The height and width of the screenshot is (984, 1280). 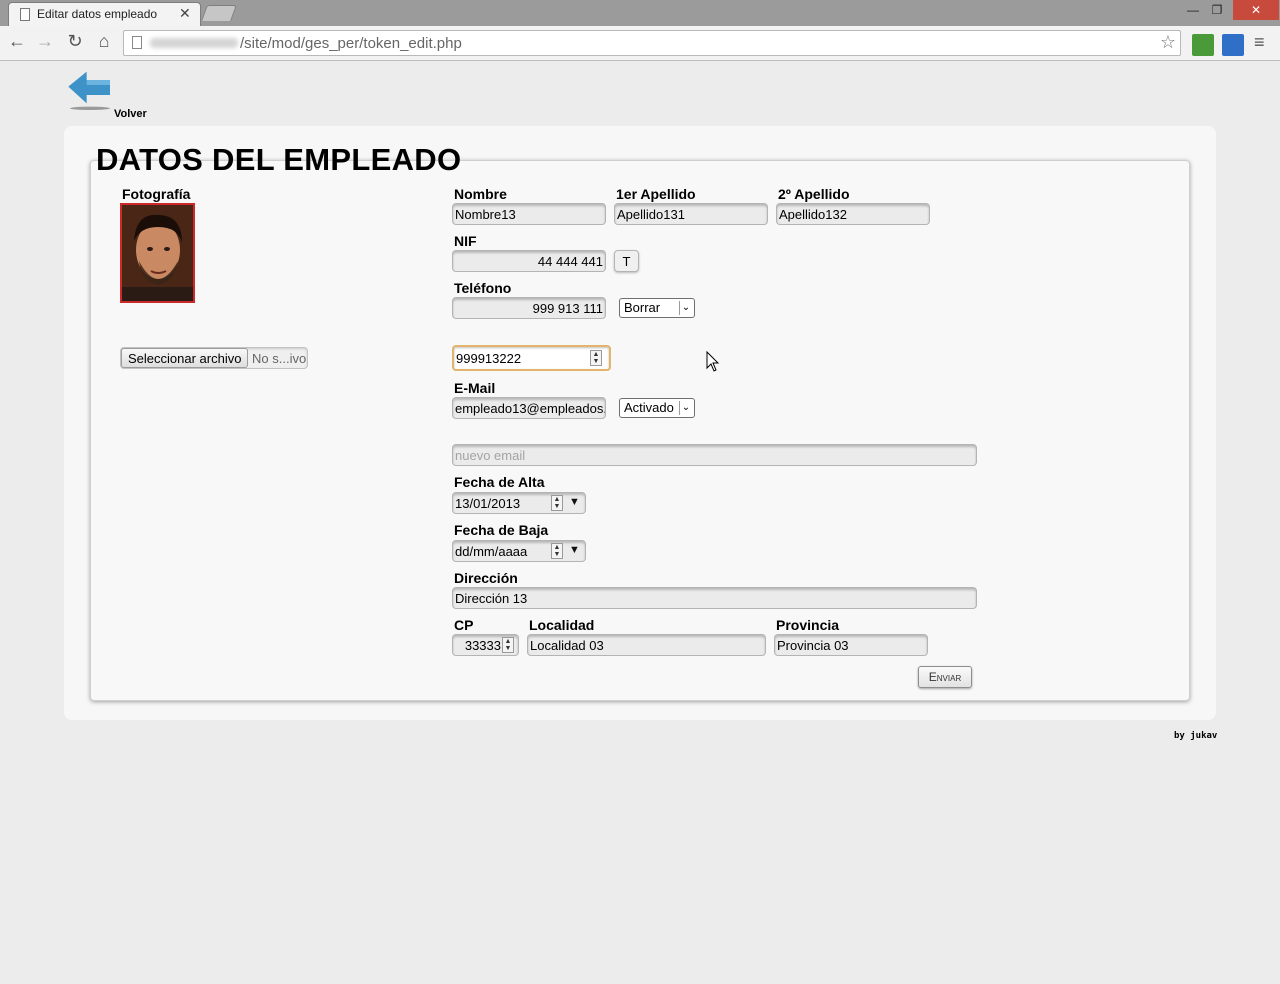 I want to click on tab-editar-datos: Editar datos empleado ✕, so click(x=104, y=14).